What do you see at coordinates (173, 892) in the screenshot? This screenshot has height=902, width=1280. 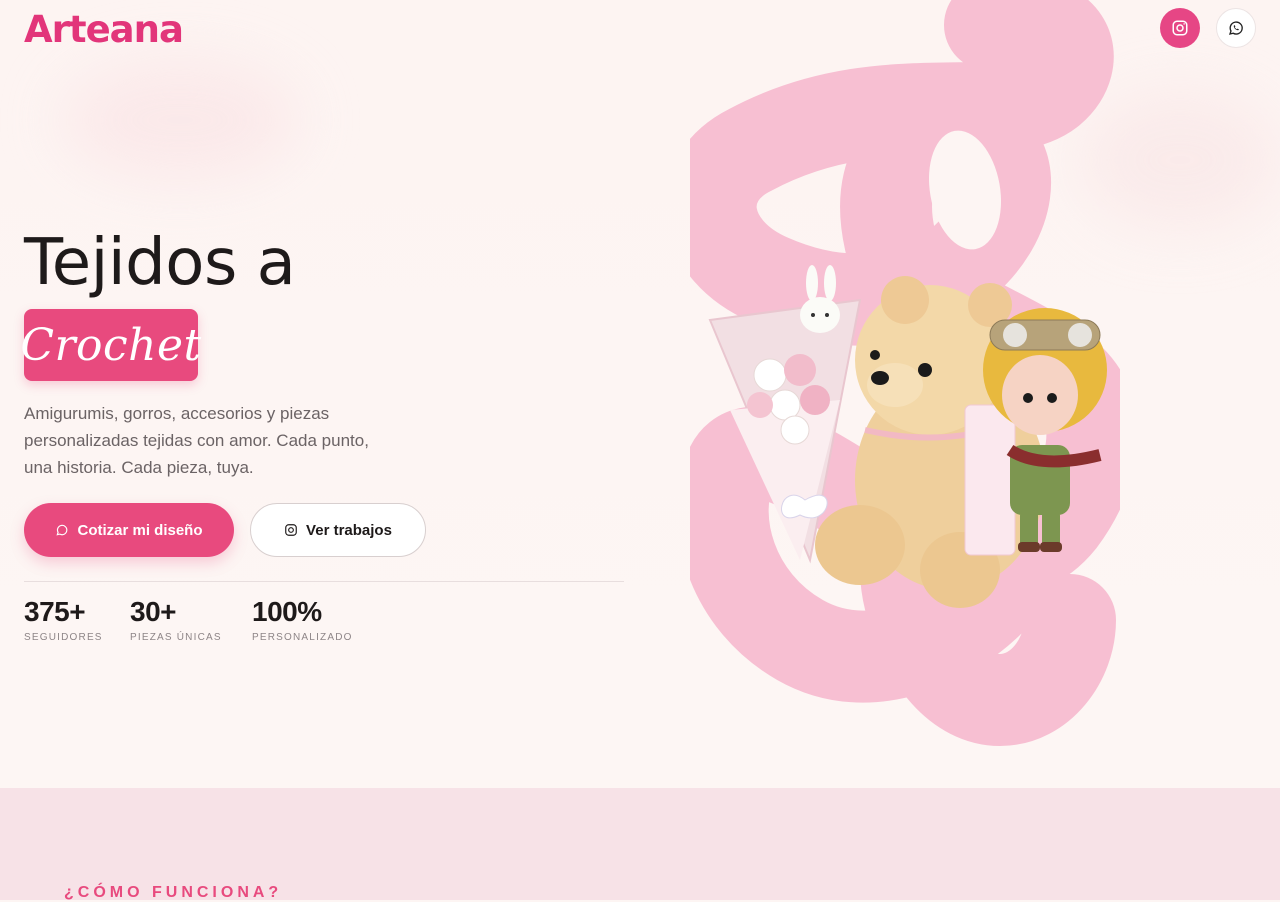 I see `how-it-works-eyebrow: ¿CÓMO FUNCIONA?` at bounding box center [173, 892].